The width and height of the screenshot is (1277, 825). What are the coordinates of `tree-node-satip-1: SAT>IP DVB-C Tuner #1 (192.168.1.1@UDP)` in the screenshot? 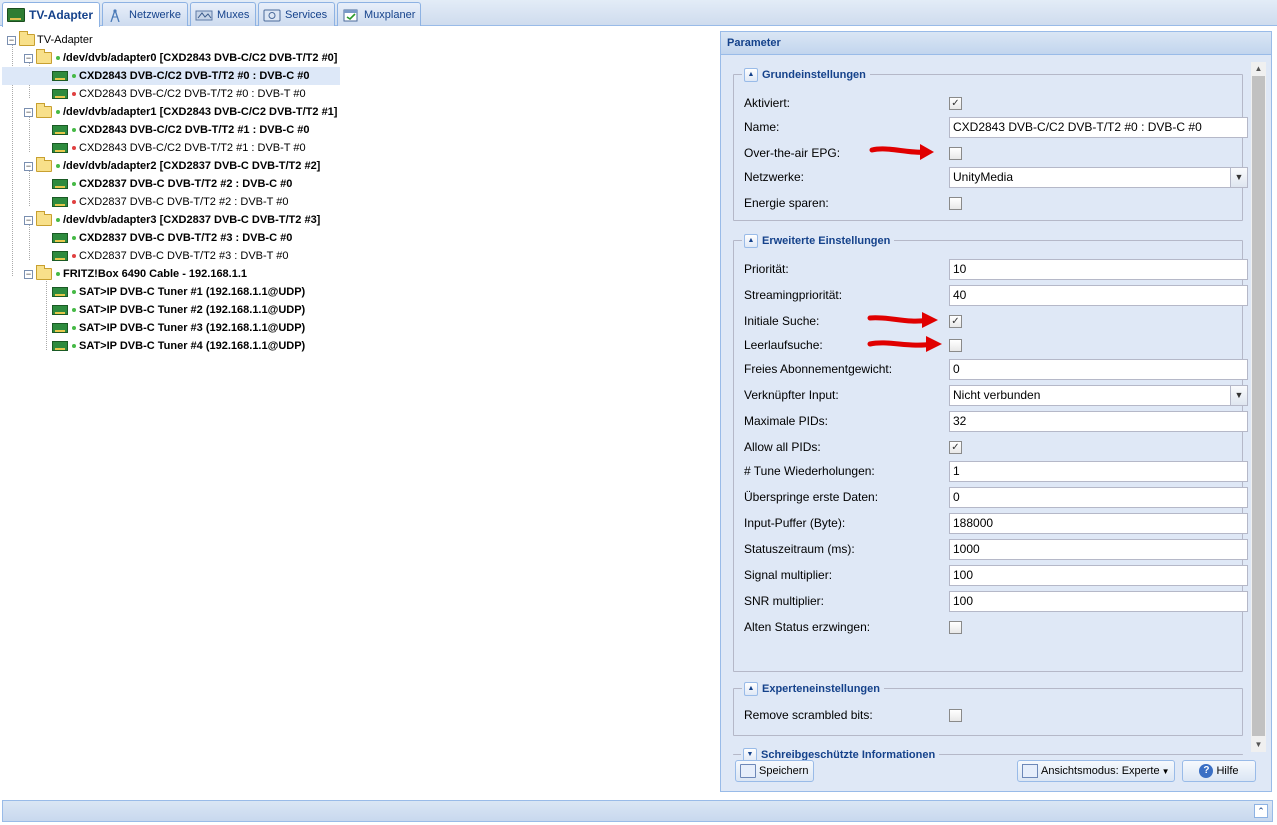 It's located at (171, 292).